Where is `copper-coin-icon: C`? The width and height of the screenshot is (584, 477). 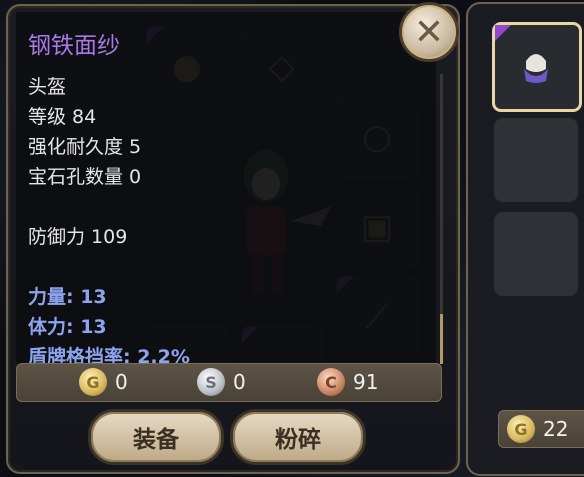 copper-coin-icon: C is located at coordinates (331, 382).